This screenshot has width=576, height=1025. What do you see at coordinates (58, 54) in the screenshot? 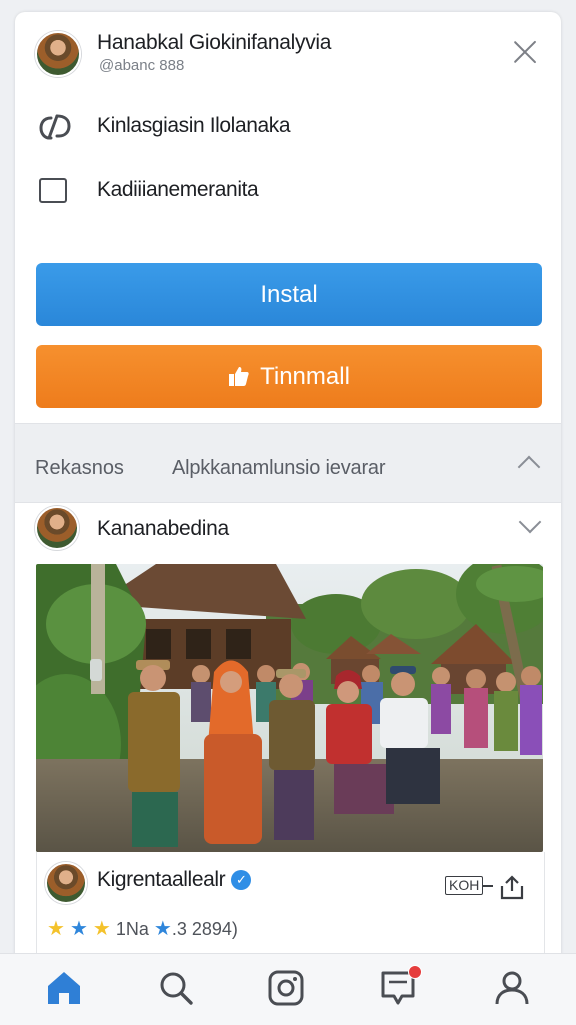
I see `app-avatar` at bounding box center [58, 54].